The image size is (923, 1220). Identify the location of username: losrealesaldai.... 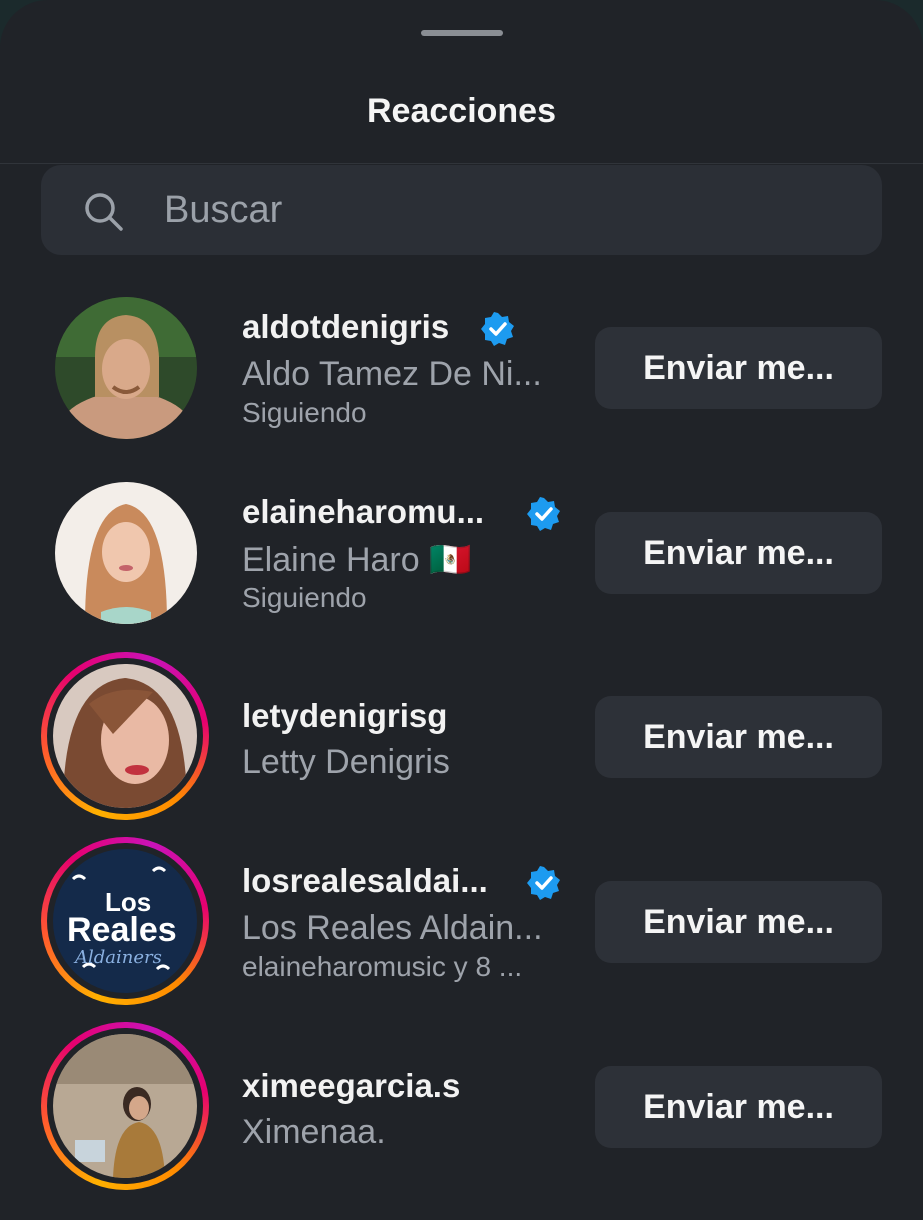
(365, 881).